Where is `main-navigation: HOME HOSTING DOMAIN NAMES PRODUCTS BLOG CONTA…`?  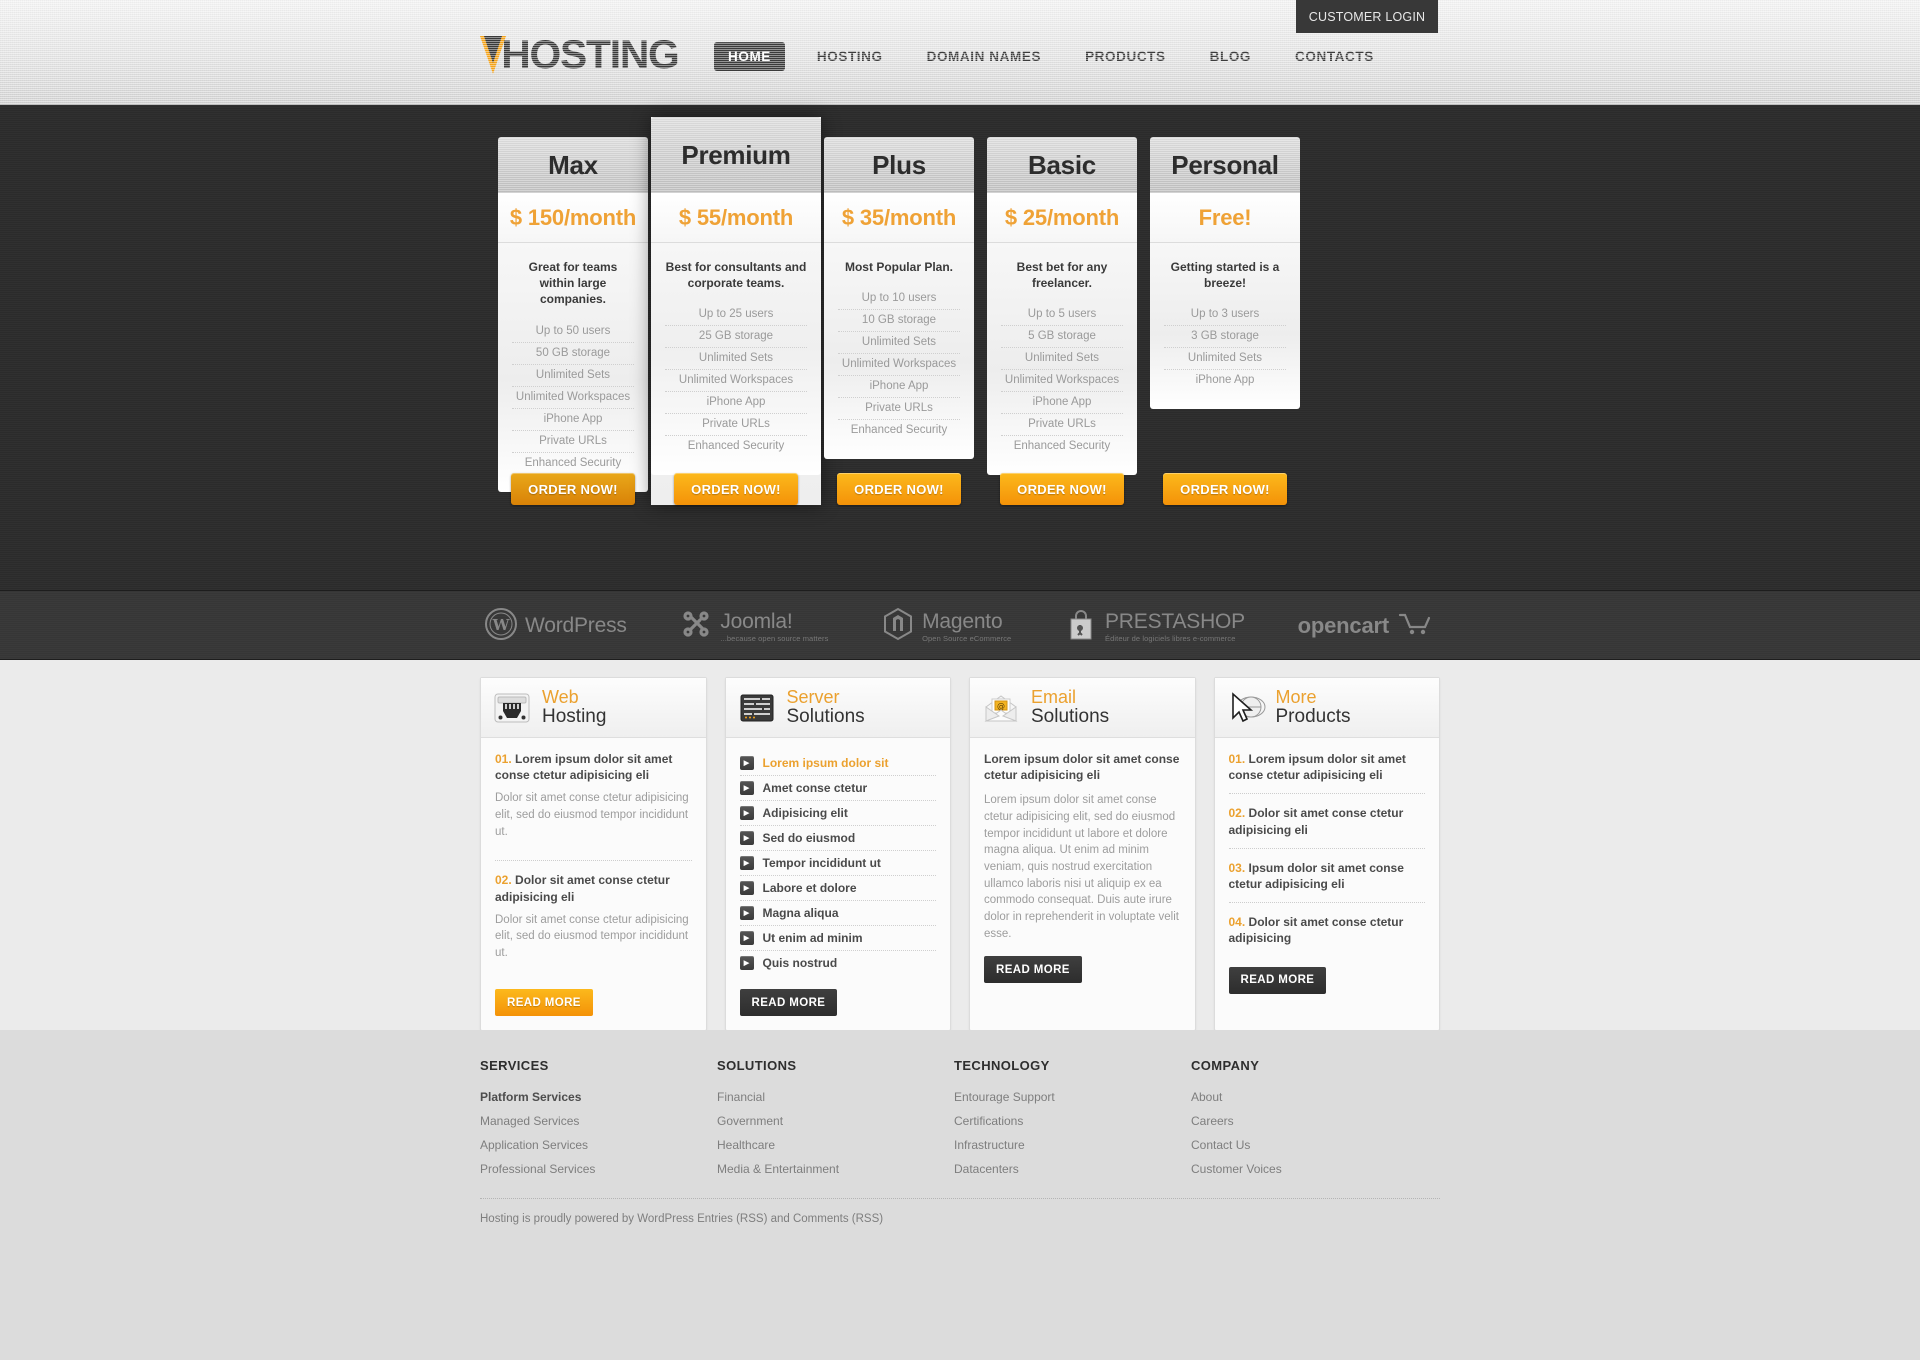 main-navigation: HOME HOSTING DOMAIN NAMES PRODUCTS BLOG CONTA… is located at coordinates (1044, 56).